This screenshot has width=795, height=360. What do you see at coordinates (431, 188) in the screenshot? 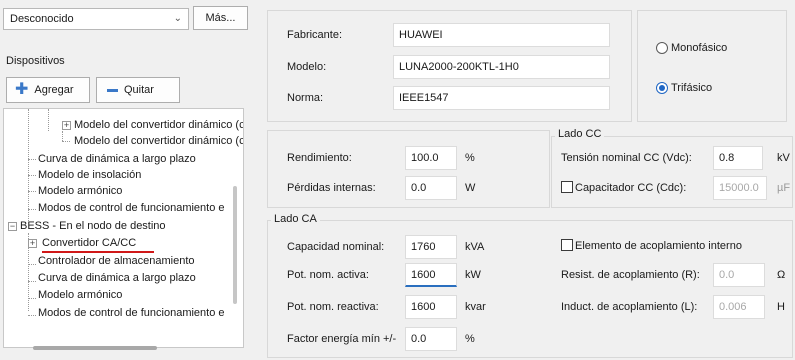
I see `internal-losses-field: 0.0` at bounding box center [431, 188].